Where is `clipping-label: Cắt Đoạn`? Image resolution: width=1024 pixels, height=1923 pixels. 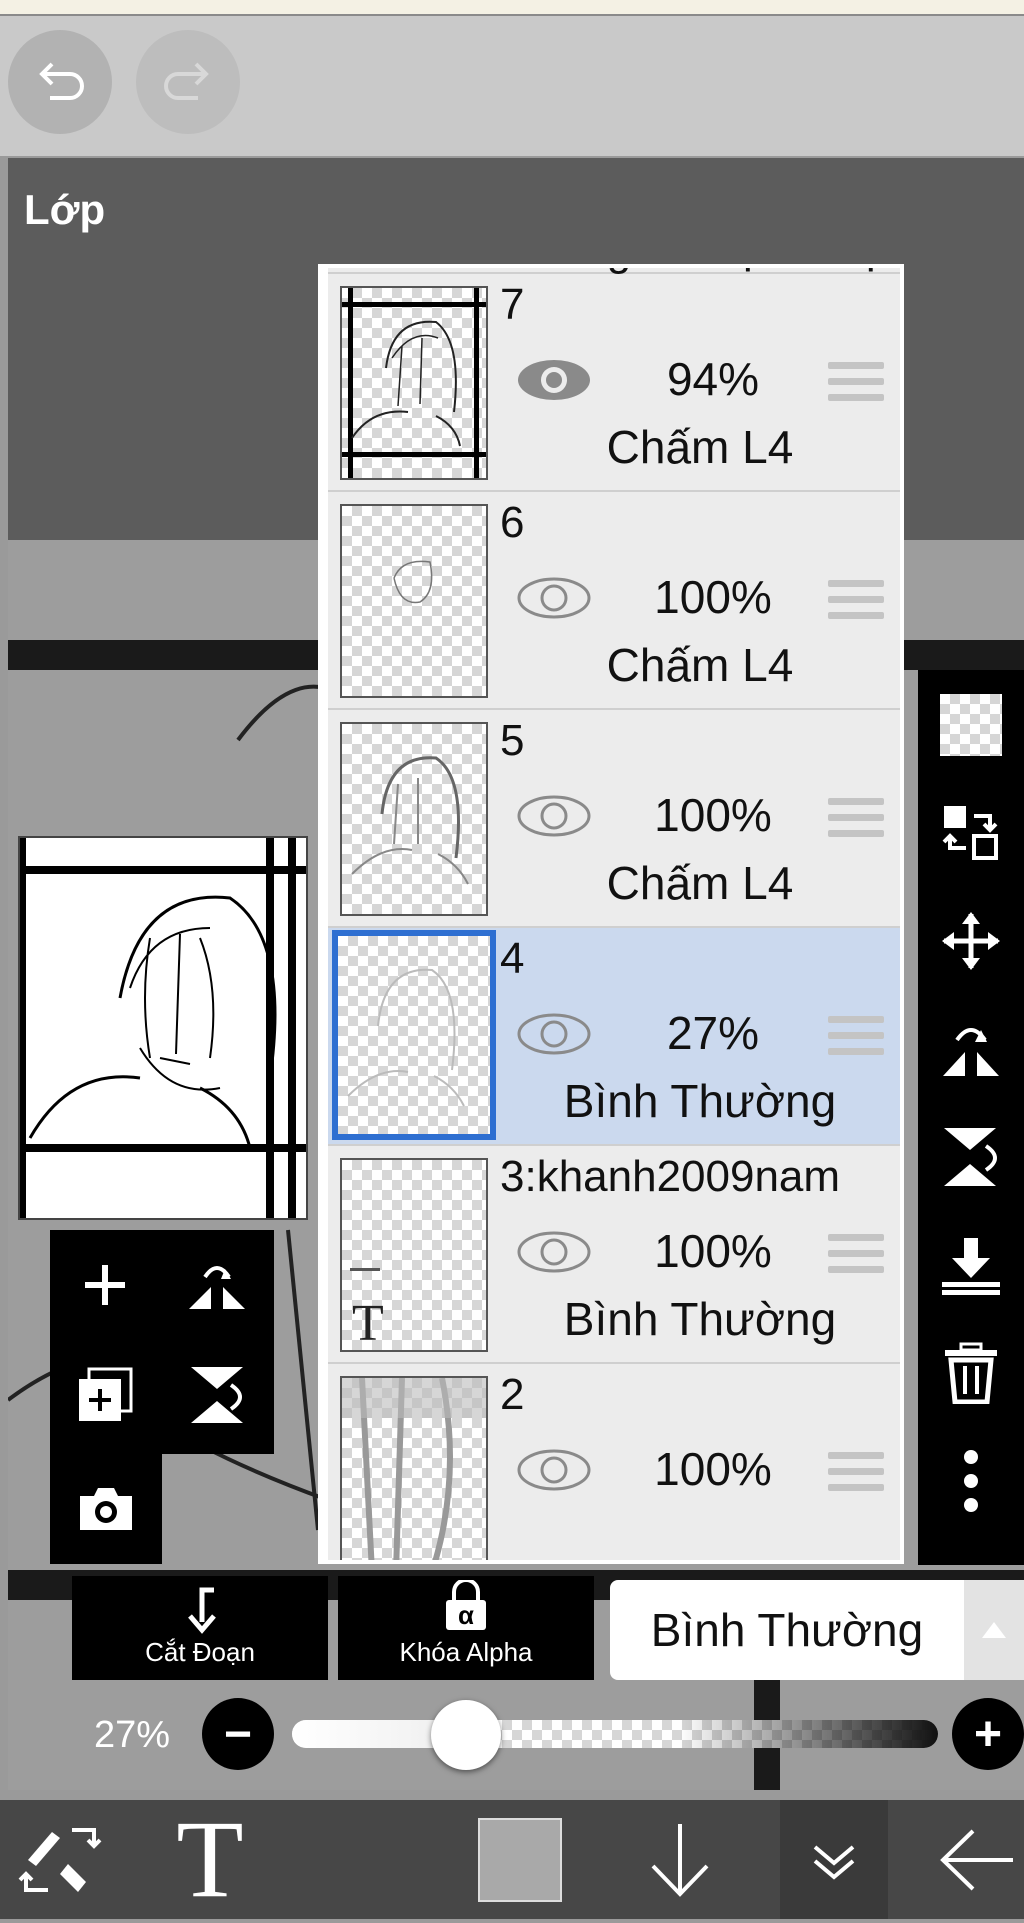 clipping-label: Cắt Đoạn is located at coordinates (200, 1652).